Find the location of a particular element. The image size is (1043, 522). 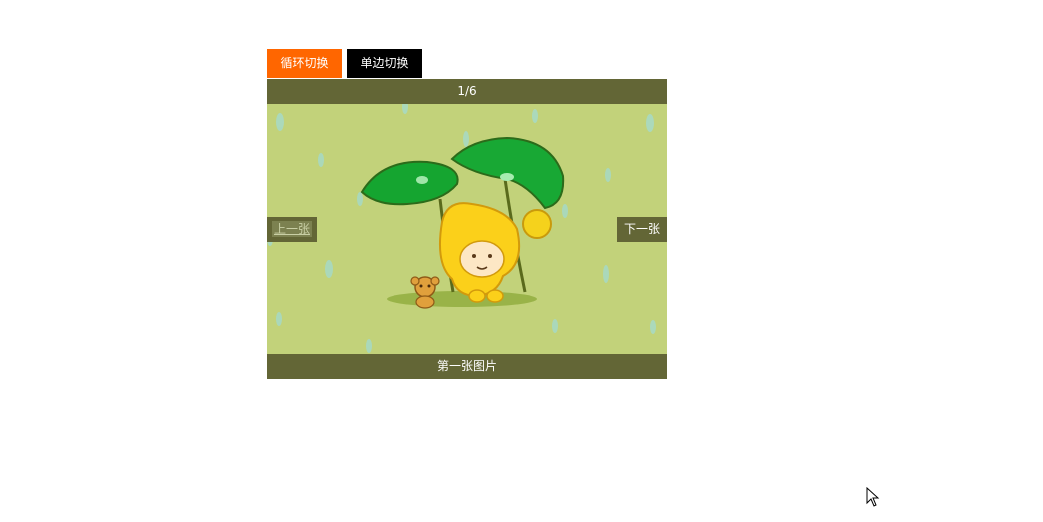

single-switch-tab: 单边切换 is located at coordinates (384, 63).